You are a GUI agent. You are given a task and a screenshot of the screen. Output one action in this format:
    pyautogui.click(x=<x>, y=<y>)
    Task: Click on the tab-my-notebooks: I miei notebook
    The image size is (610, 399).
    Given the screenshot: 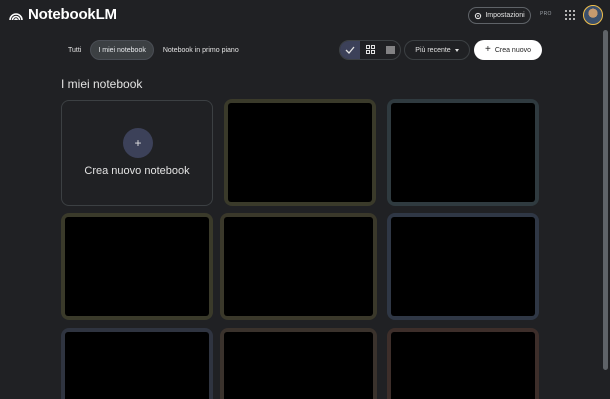 What is the action you would take?
    pyautogui.click(x=122, y=50)
    